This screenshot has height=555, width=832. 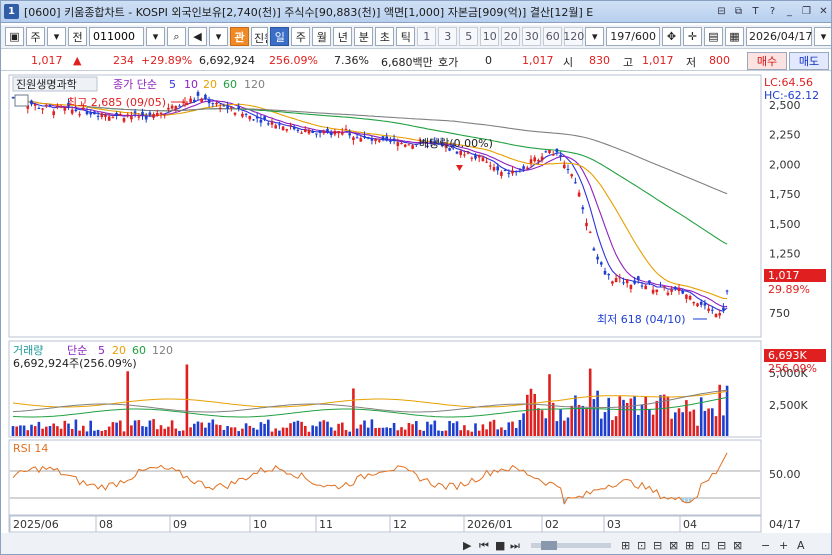 What do you see at coordinates (364, 36) in the screenshot?
I see `period-minute-button: 분` at bounding box center [364, 36].